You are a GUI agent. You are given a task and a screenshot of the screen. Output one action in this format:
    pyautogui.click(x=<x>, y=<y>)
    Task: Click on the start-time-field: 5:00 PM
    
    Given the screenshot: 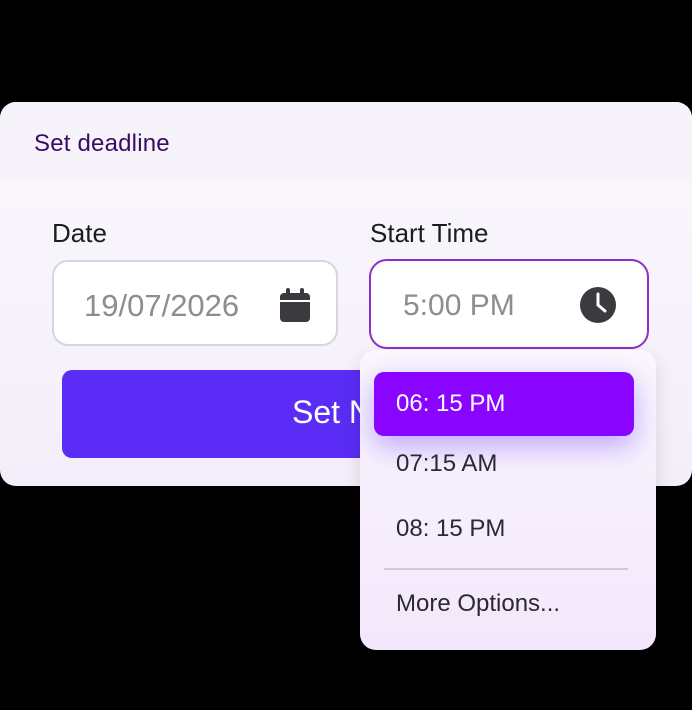 What is the action you would take?
    pyautogui.click(x=509, y=304)
    